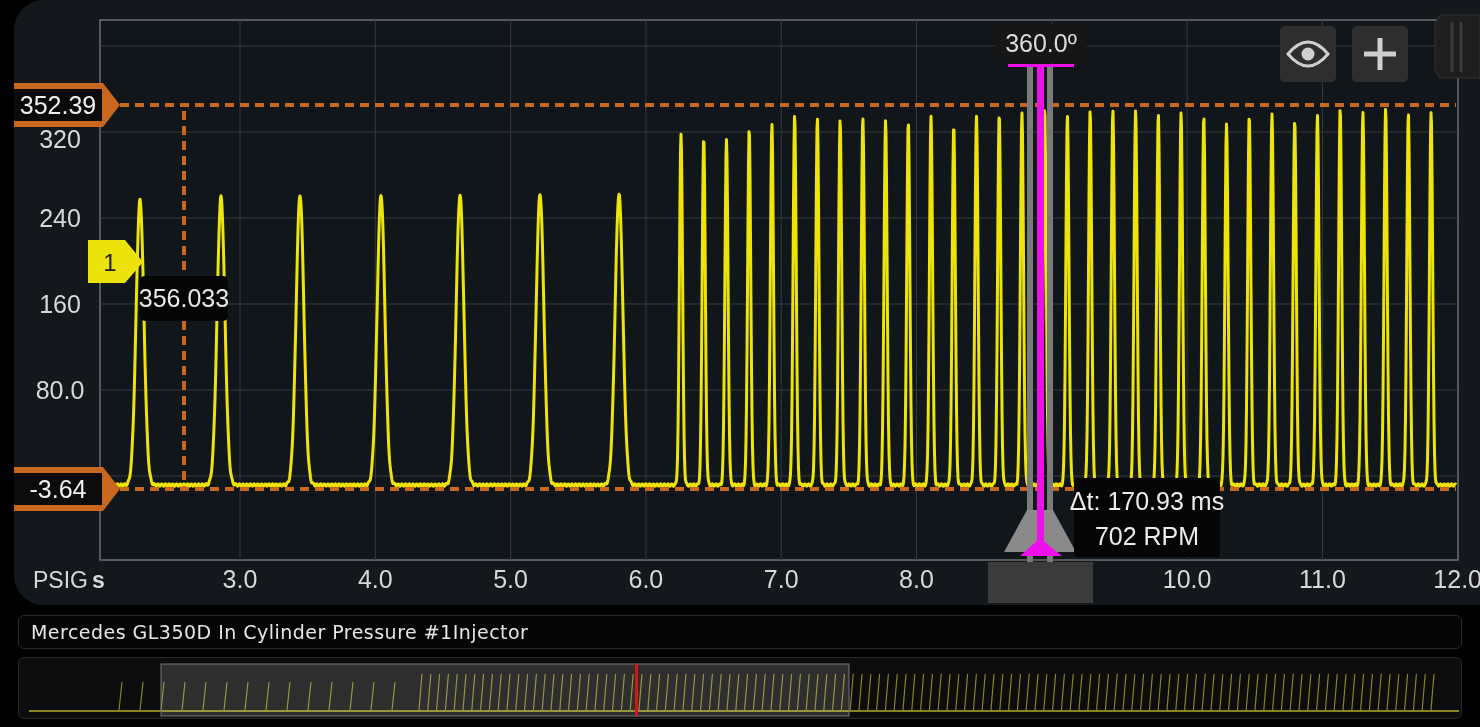  Describe the element at coordinates (1308, 54) in the screenshot. I see `eye-icon` at that location.